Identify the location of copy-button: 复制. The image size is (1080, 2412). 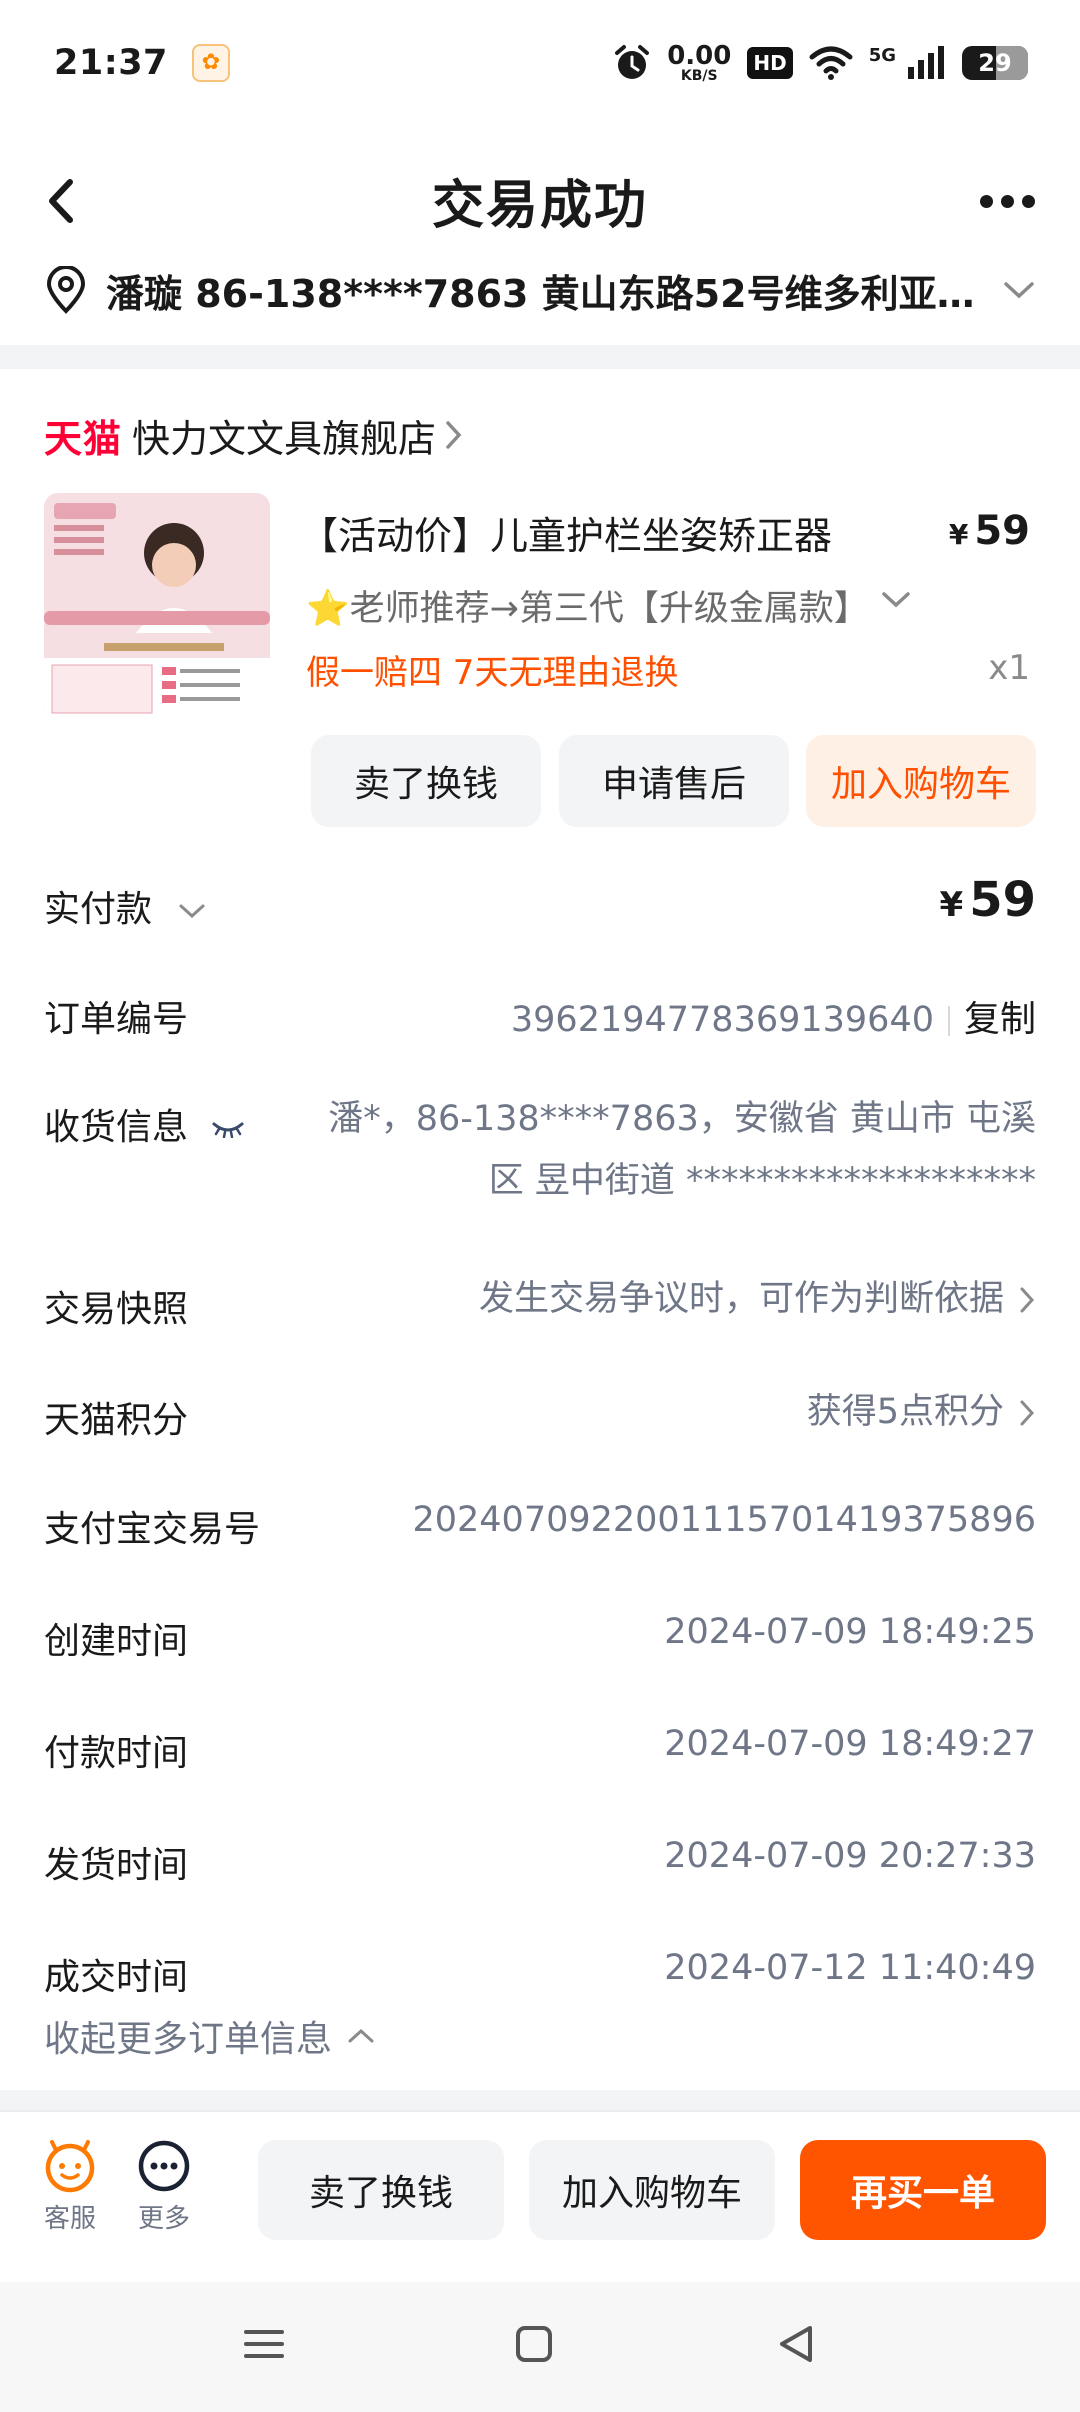
(1000, 1019).